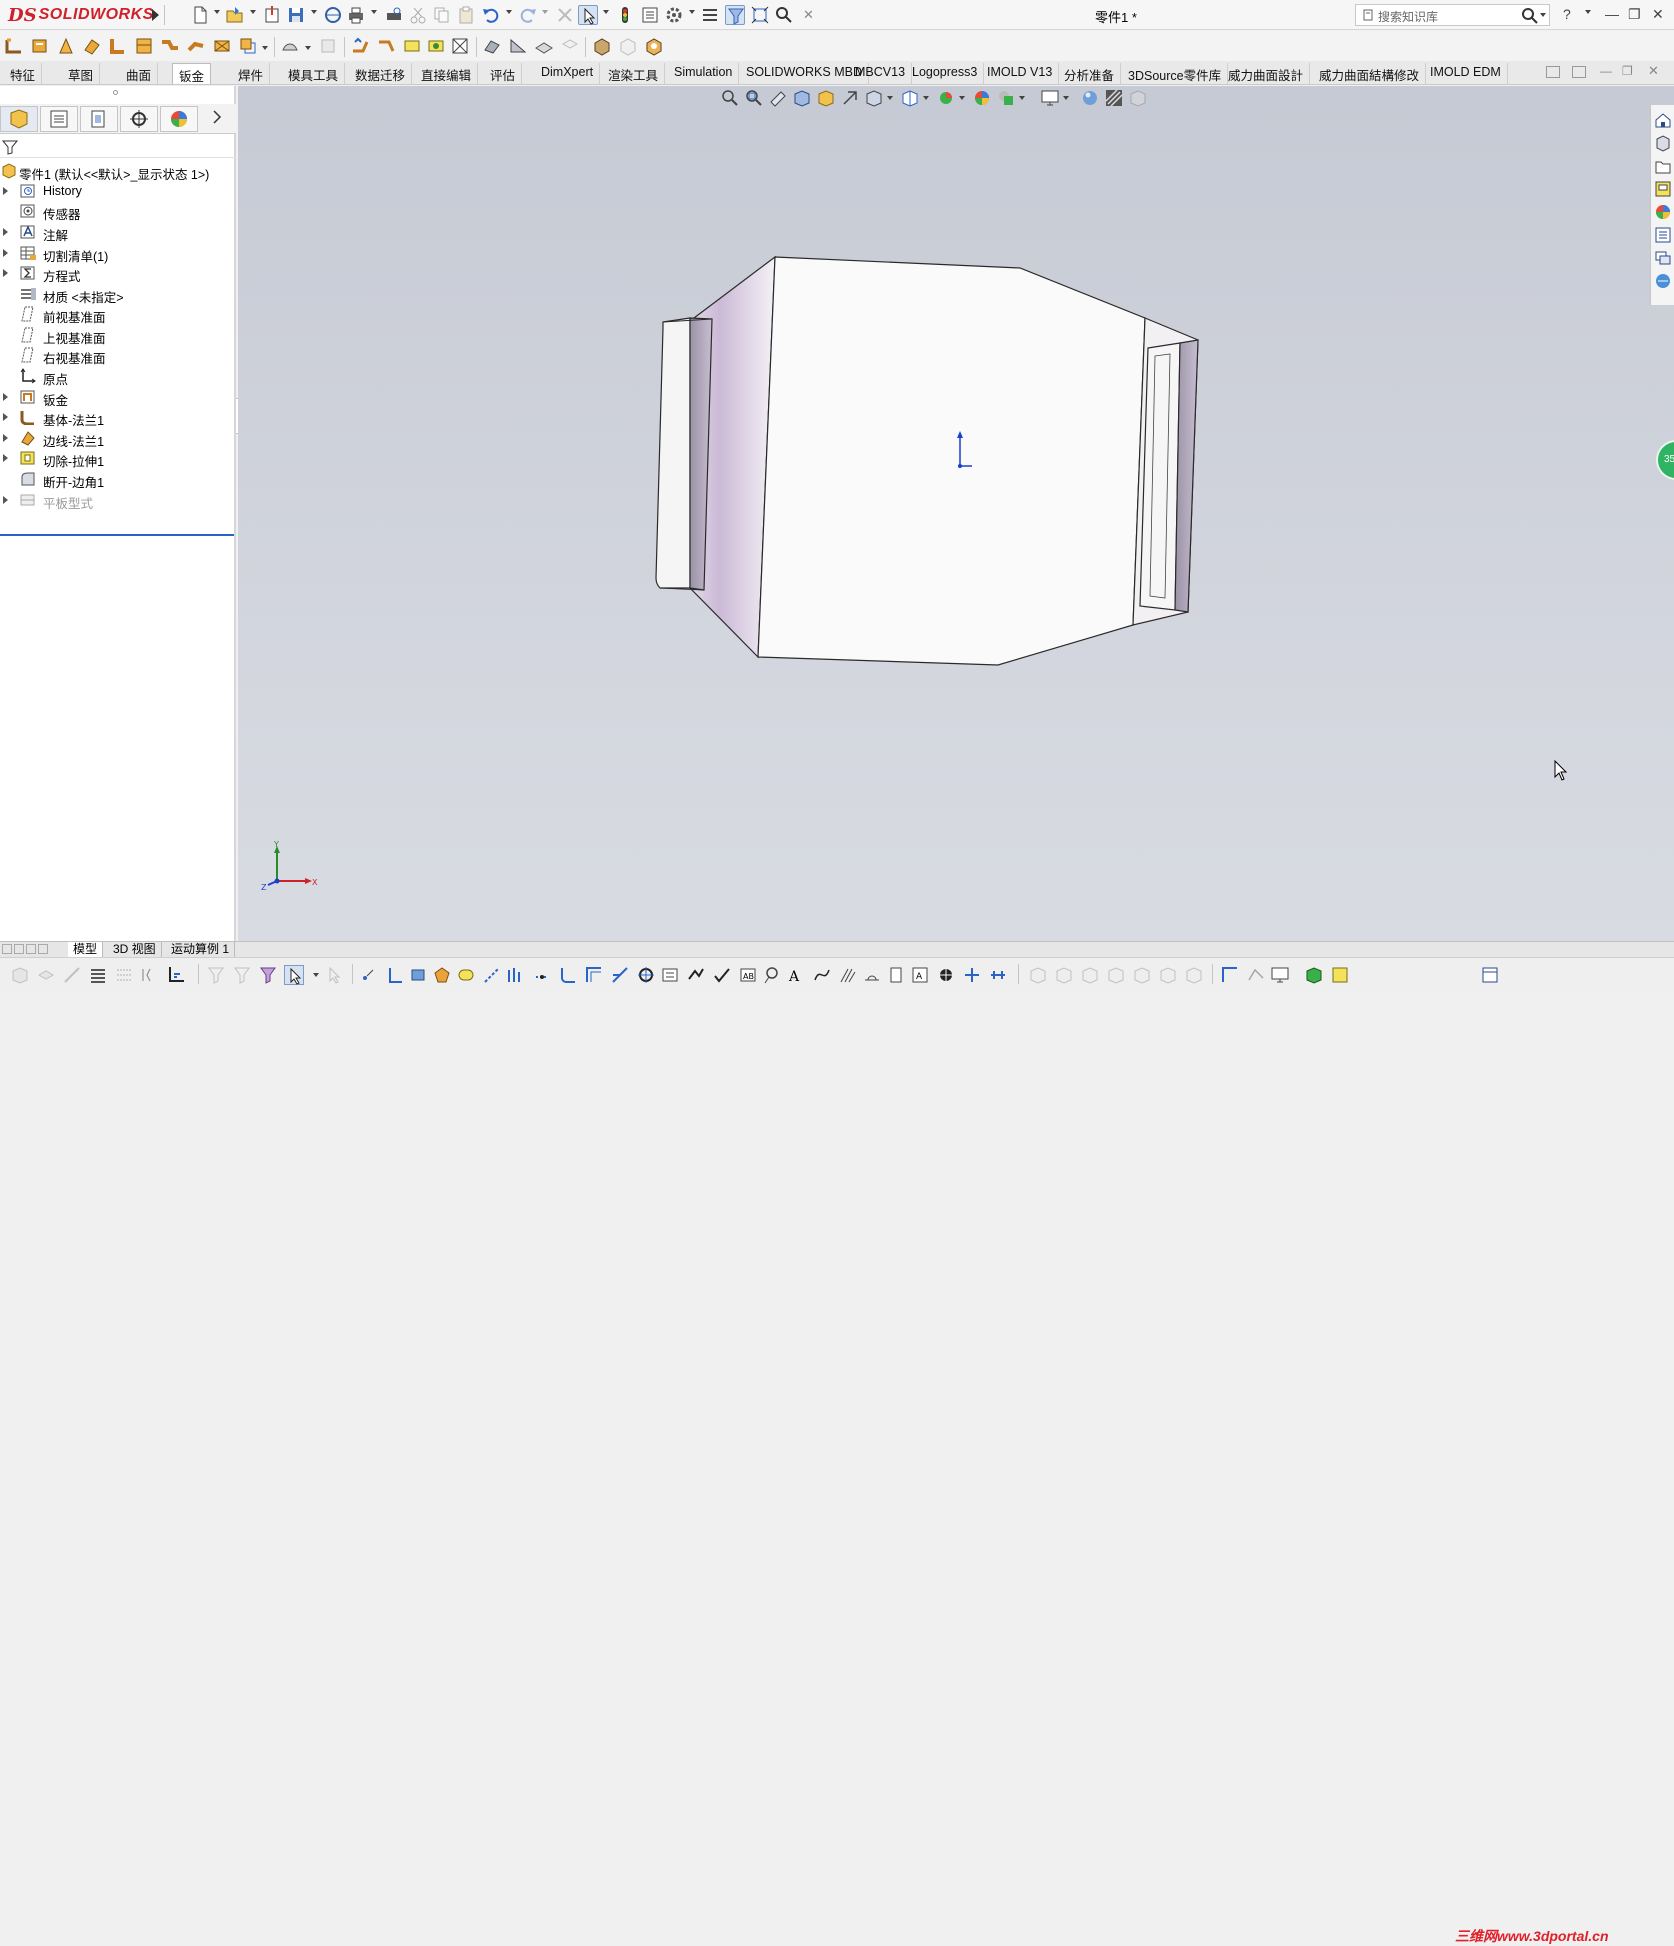  What do you see at coordinates (118, 397) in the screenshot?
I see `tree-item-sheet-metal: 钣金` at bounding box center [118, 397].